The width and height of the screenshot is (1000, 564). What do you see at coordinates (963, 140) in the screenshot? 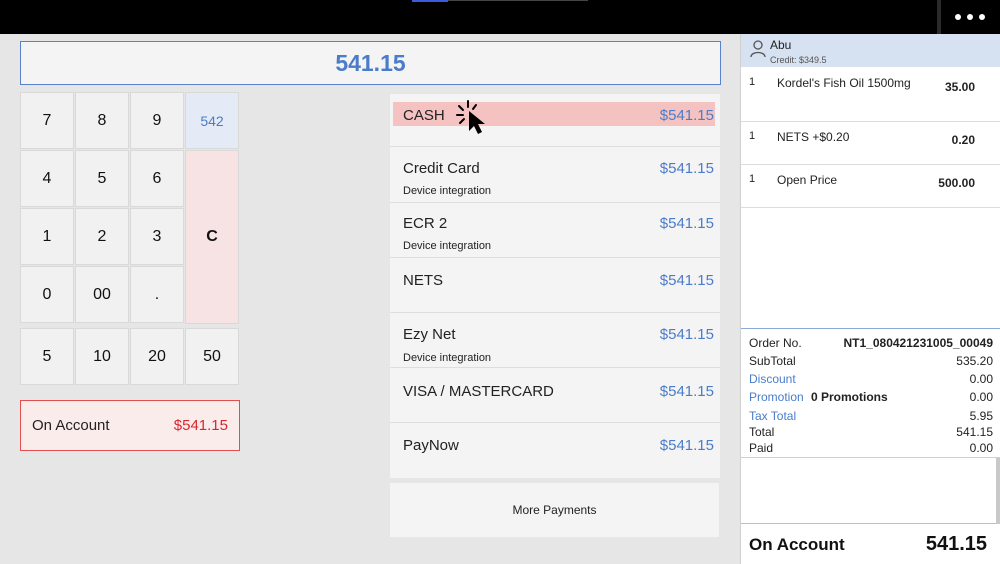
I see `item-price: 0.20` at bounding box center [963, 140].